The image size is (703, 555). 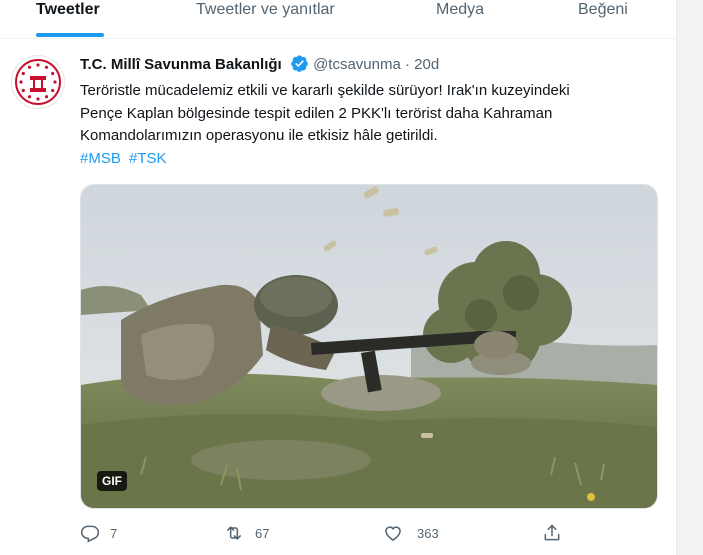 What do you see at coordinates (262, 533) in the screenshot?
I see `retweet-count: 67` at bounding box center [262, 533].